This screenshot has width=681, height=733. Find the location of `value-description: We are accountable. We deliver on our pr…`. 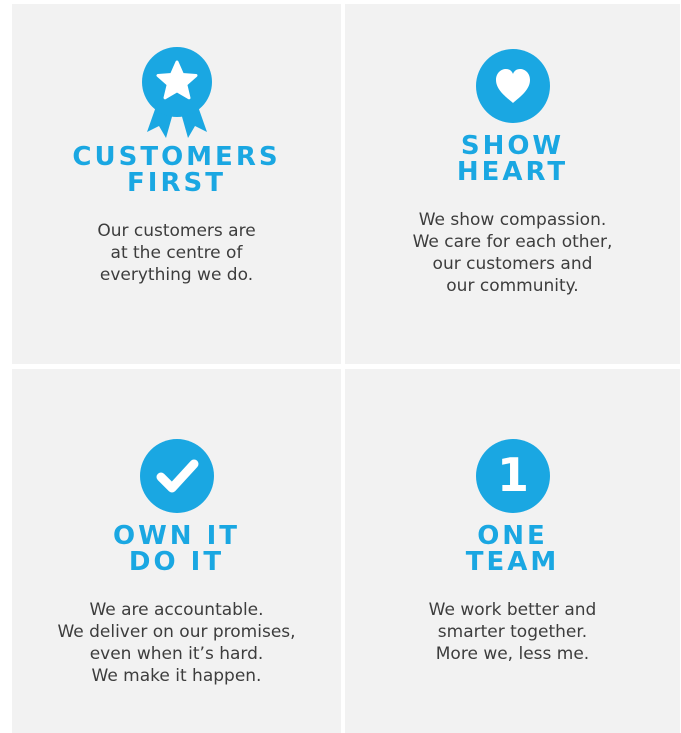

value-description: We are accountable. We deliver on our pr… is located at coordinates (176, 643).